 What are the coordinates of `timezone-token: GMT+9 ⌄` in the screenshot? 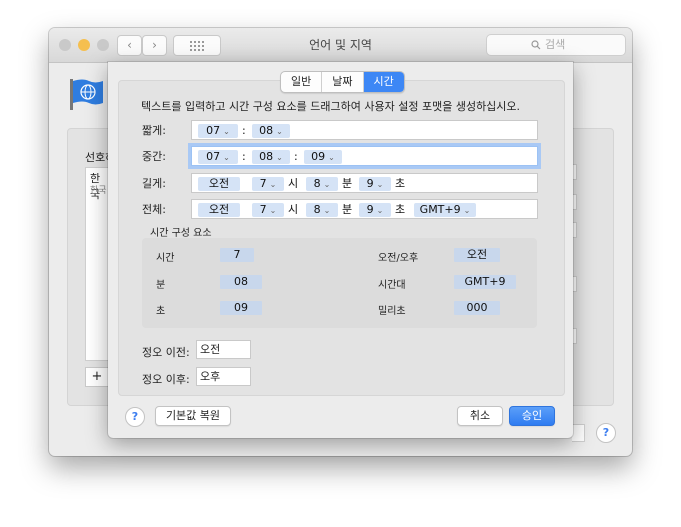 It's located at (445, 210).